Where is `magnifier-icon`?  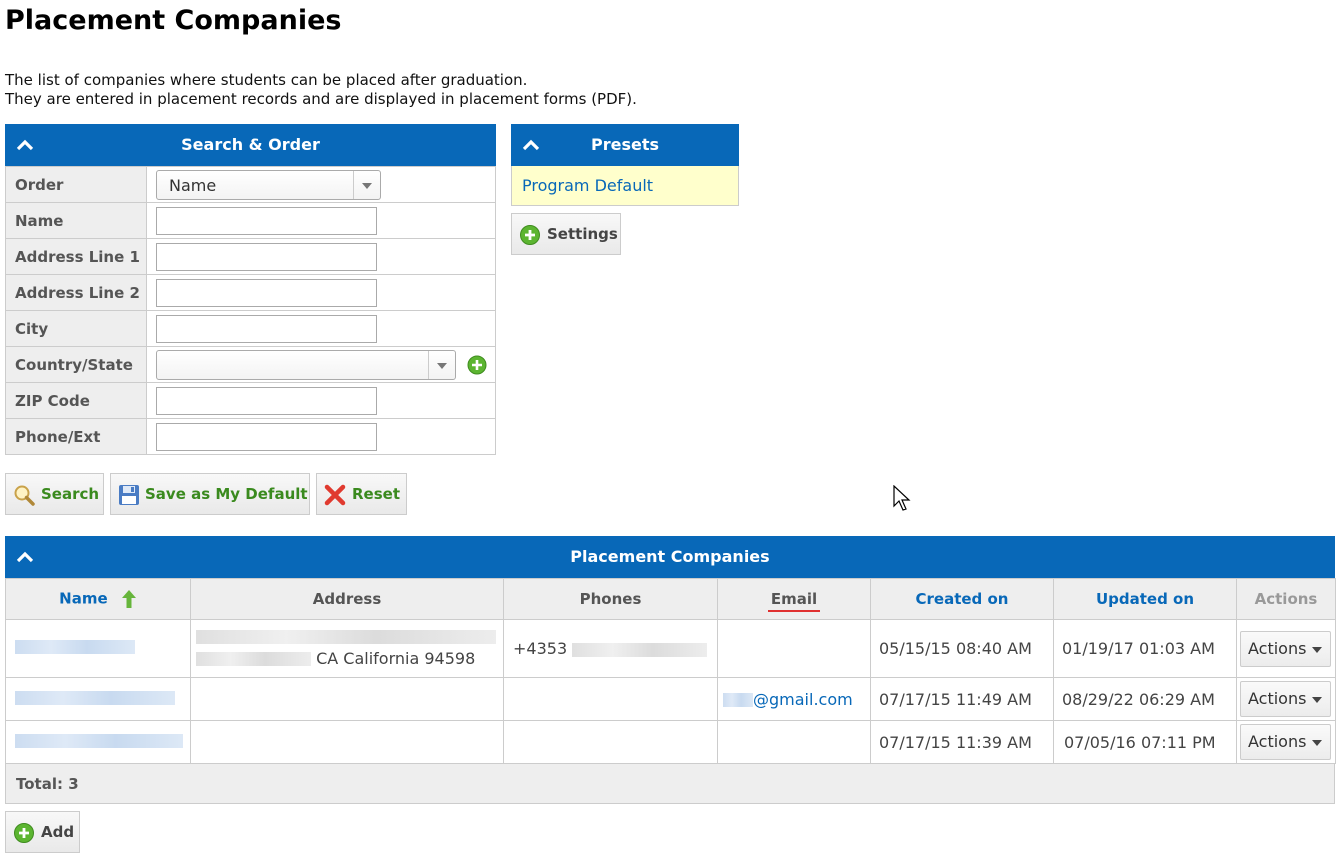 magnifier-icon is located at coordinates (24, 495).